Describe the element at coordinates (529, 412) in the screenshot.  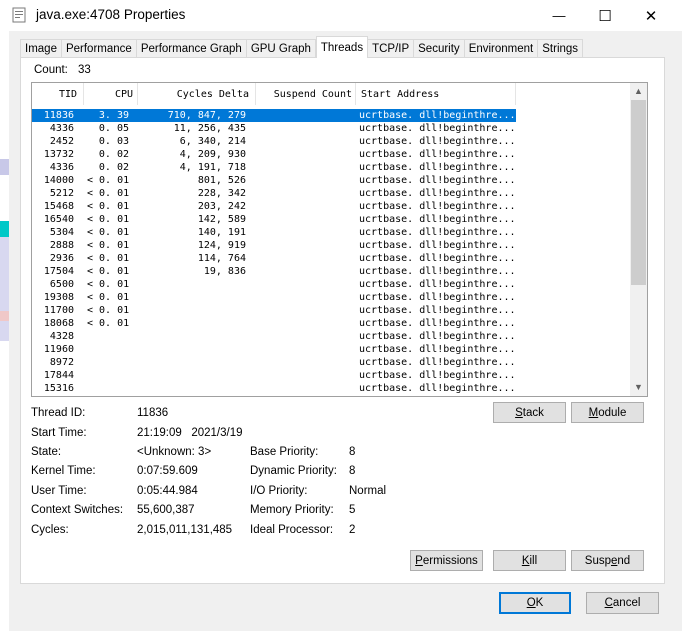
I see `stack-button: Stack` at that location.